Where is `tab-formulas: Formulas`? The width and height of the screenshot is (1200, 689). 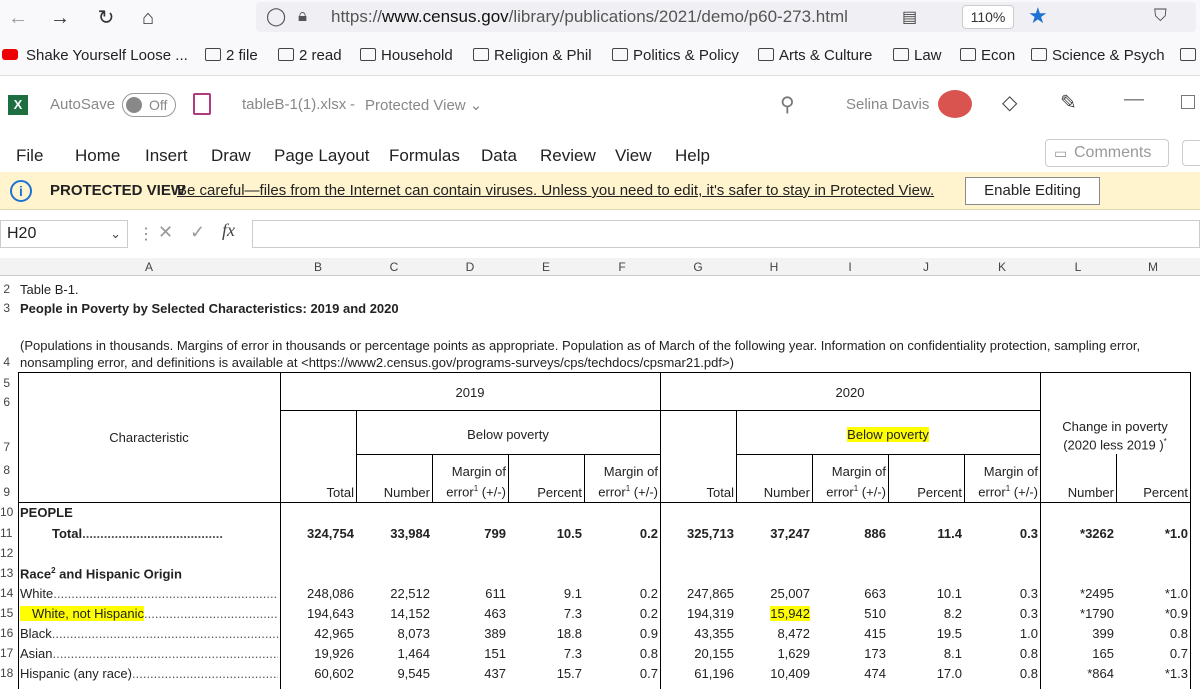
tab-formulas: Formulas is located at coordinates (424, 156).